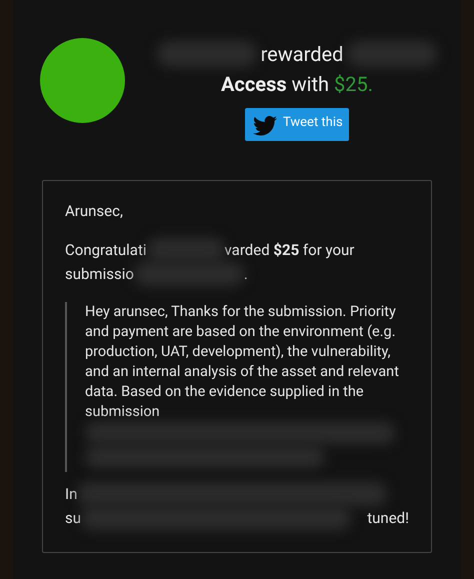  What do you see at coordinates (246, 274) in the screenshot?
I see `congrats-text: .` at bounding box center [246, 274].